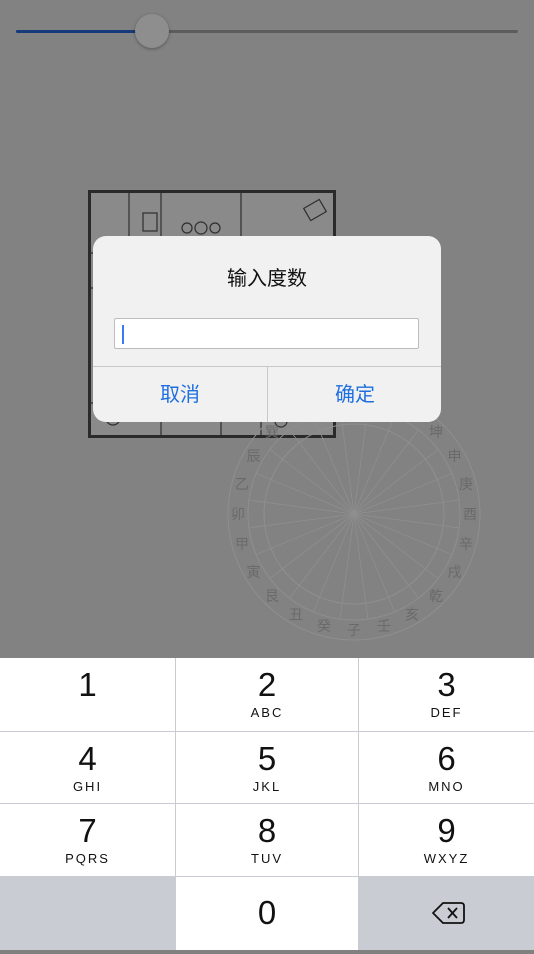  Describe the element at coordinates (267, 786) in the screenshot. I see `key-letters: JKL` at that location.